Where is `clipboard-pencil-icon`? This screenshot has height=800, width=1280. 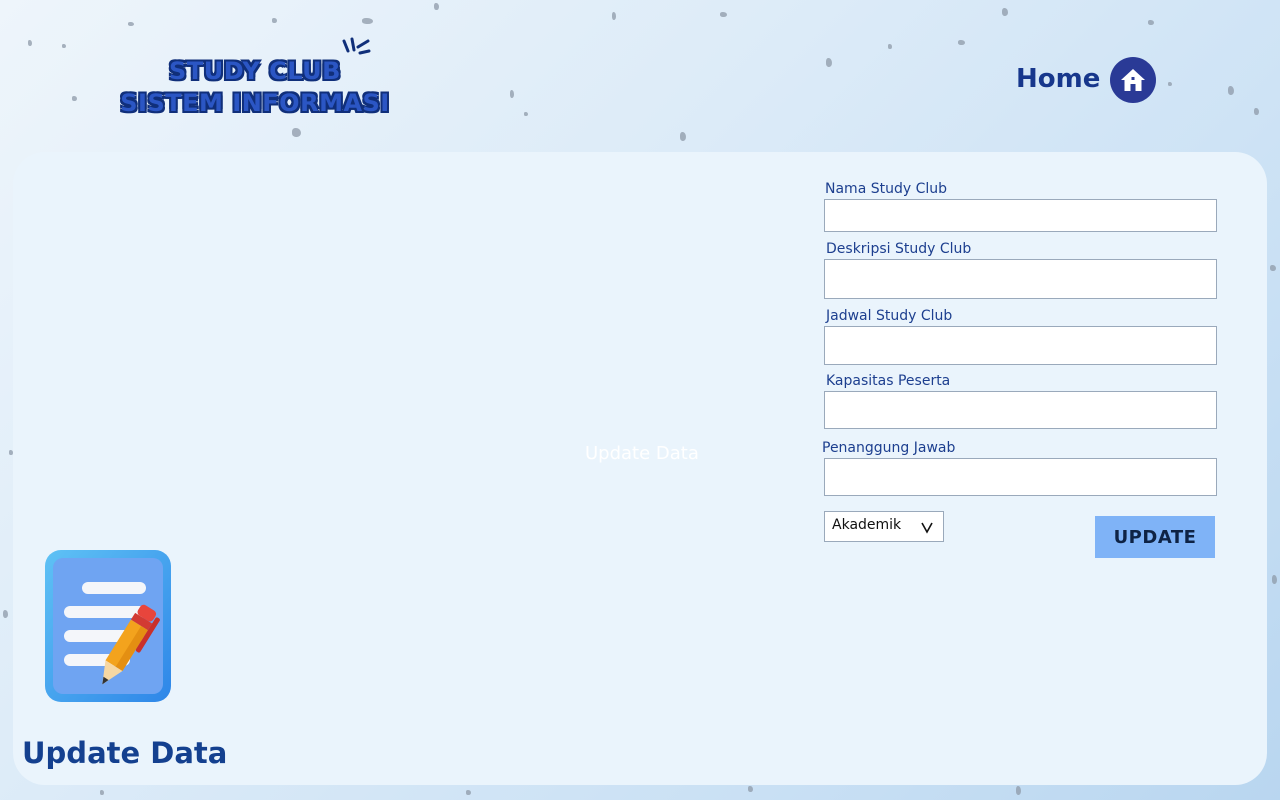
clipboard-pencil-icon is located at coordinates (108, 626).